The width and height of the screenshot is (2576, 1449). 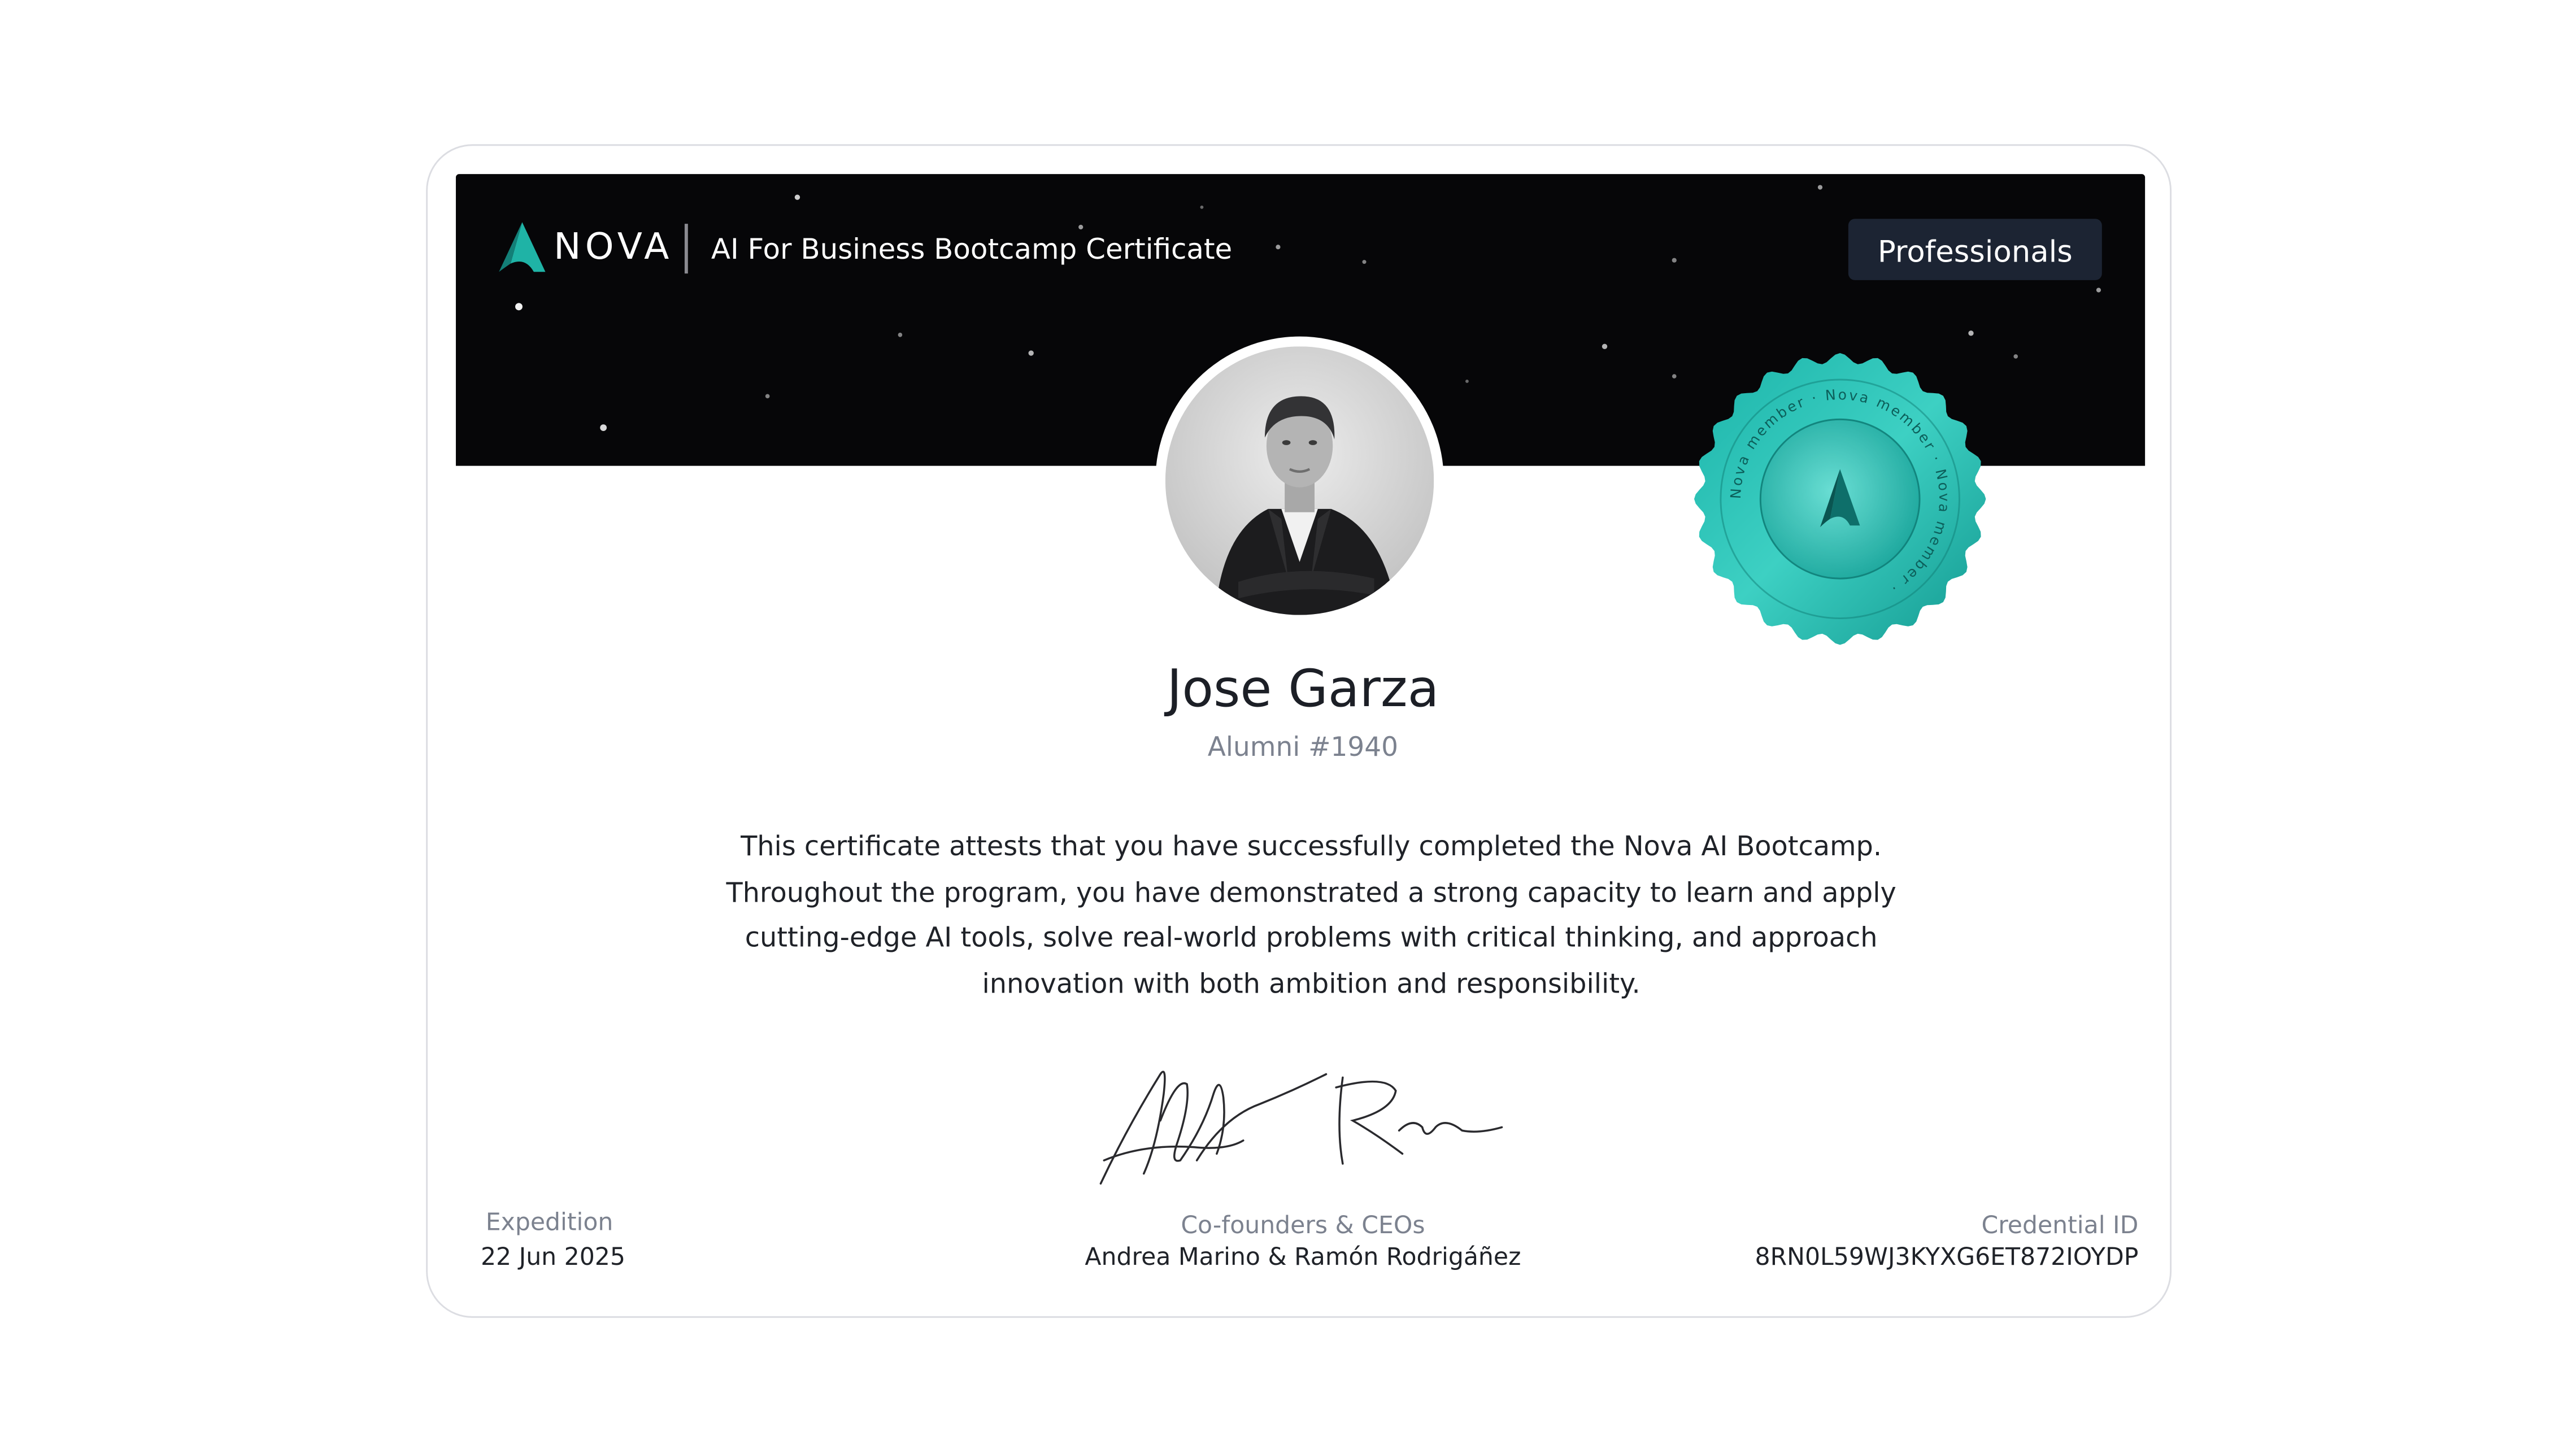 I want to click on certificate-title: AI For Business Bootcamp Certificate, so click(x=972, y=250).